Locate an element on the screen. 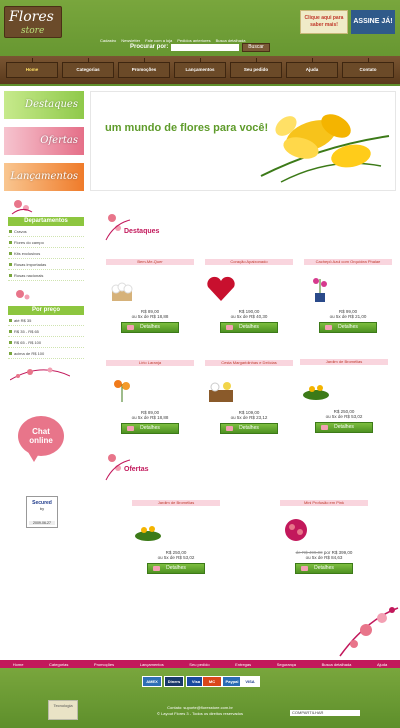  product-name: Mini Profusão em Pink is located at coordinates (324, 503).